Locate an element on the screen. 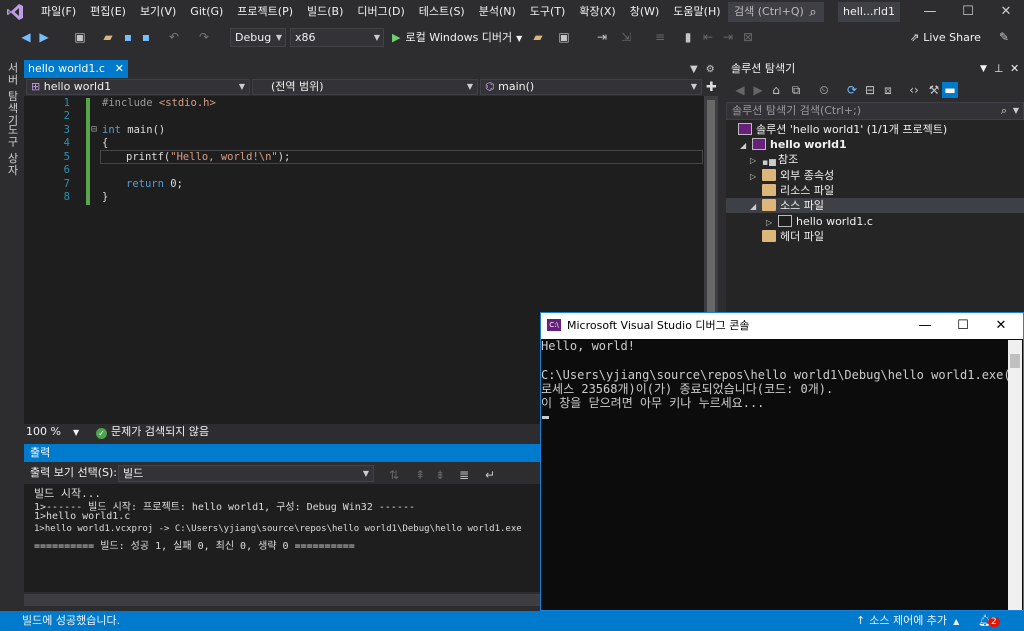  split-editor-icon: ✚ is located at coordinates (711, 87).